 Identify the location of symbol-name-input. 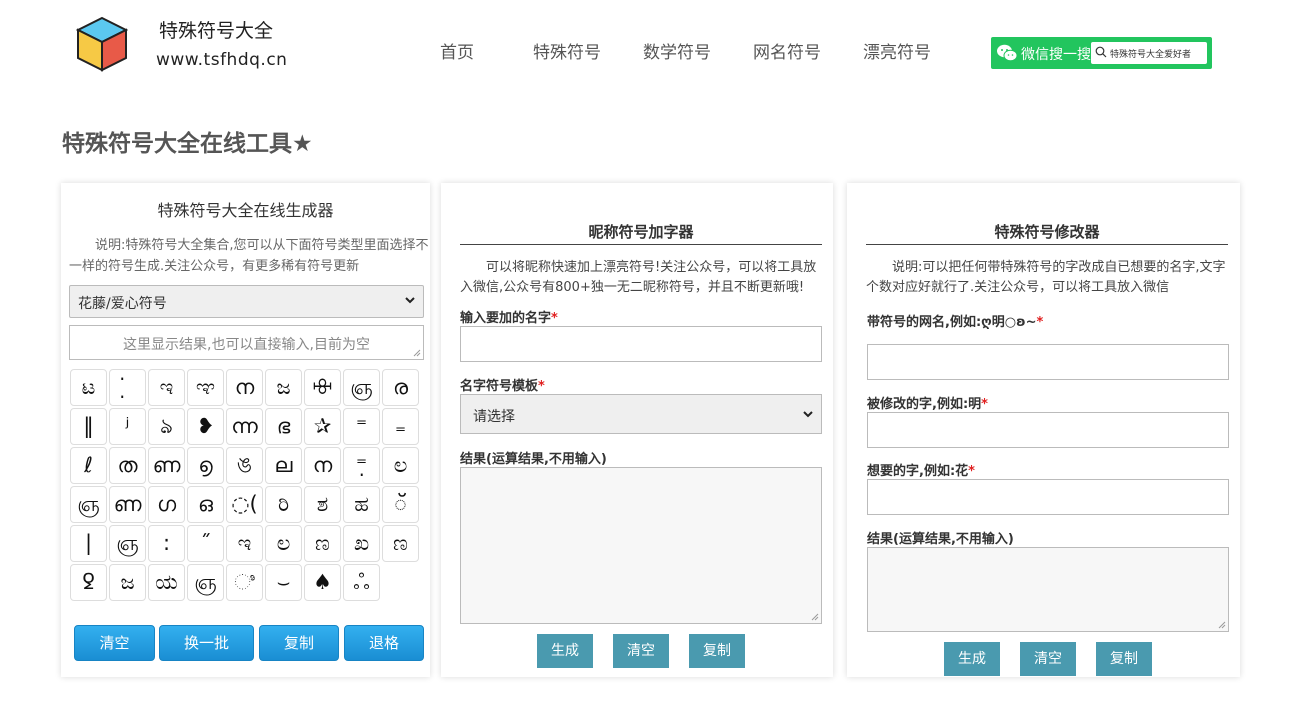
(1048, 362).